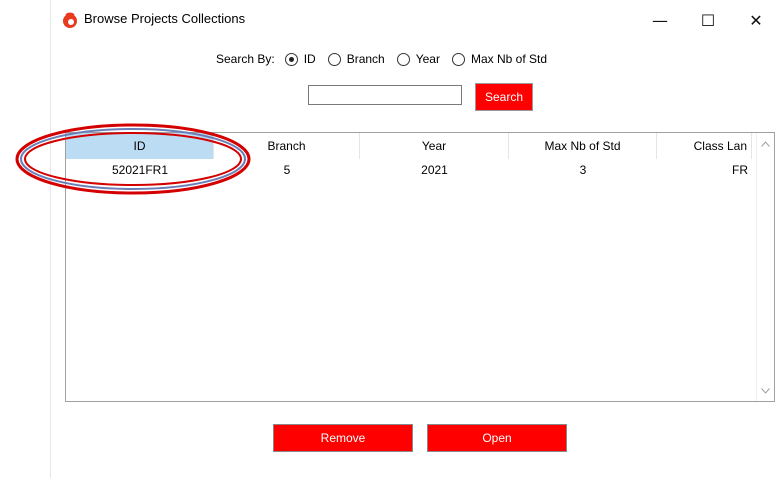 The image size is (776, 478). What do you see at coordinates (140, 170) in the screenshot?
I see `cell-id: 52021FR1` at bounding box center [140, 170].